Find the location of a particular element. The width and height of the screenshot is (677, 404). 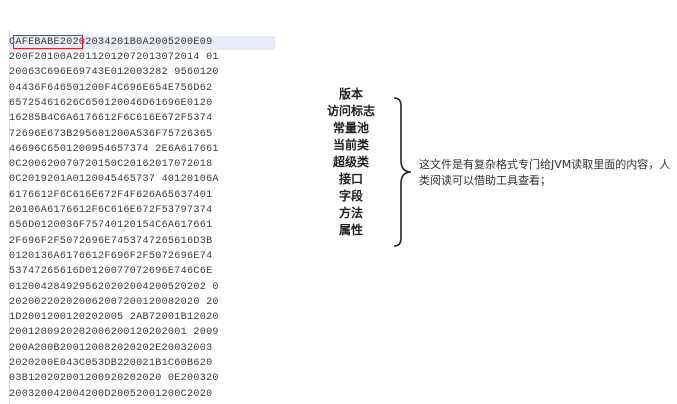

hex-line: 6176612F6C616E672F4F626A65637401 is located at coordinates (111, 195).